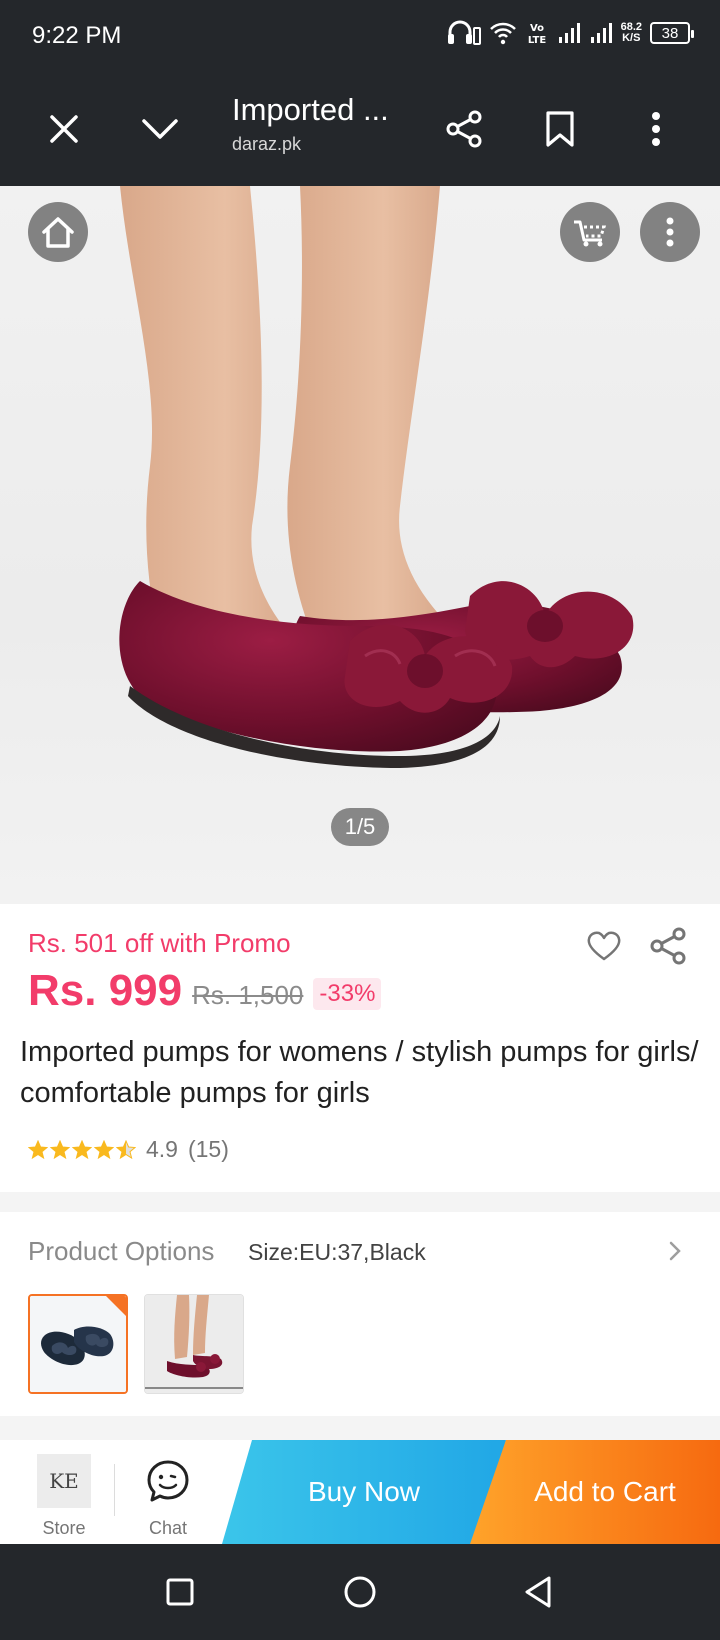 This screenshot has width=720, height=1640. I want to click on svg-text: Vo, so click(537, 28).